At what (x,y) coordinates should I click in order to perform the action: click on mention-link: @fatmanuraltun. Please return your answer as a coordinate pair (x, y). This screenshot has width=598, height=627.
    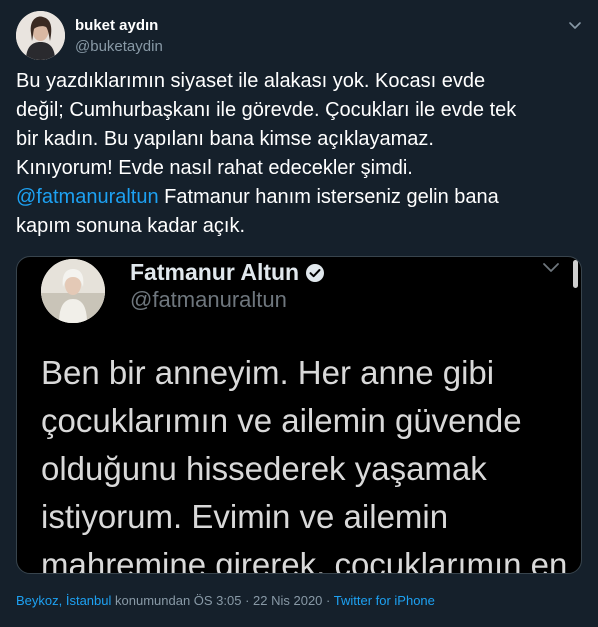
    Looking at the image, I should click on (87, 197).